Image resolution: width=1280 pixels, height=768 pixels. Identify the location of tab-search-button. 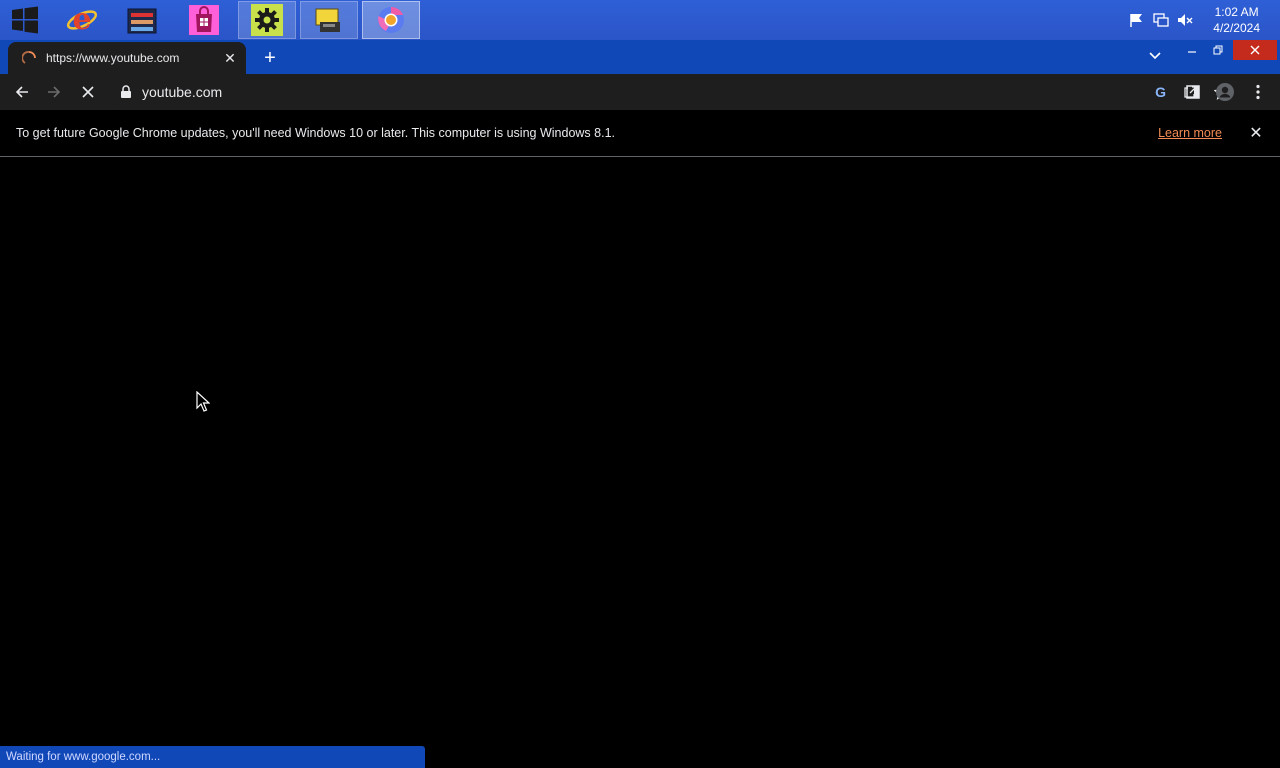
(1155, 56).